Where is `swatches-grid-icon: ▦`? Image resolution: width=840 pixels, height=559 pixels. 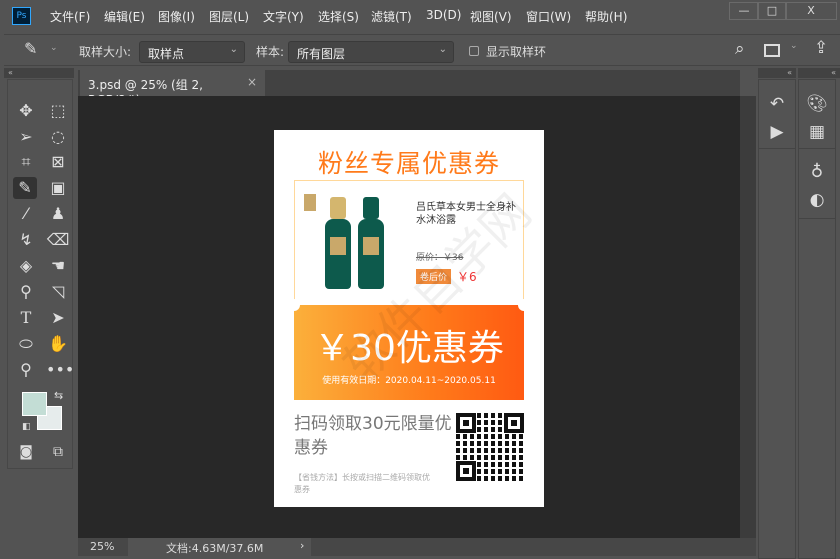
swatches-grid-icon: ▦ is located at coordinates (817, 132).